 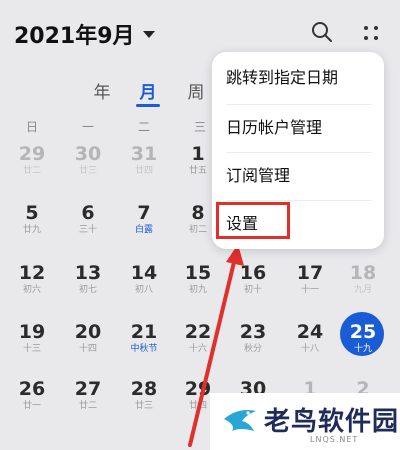 I want to click on lunar-date: 秋分, so click(x=252, y=349).